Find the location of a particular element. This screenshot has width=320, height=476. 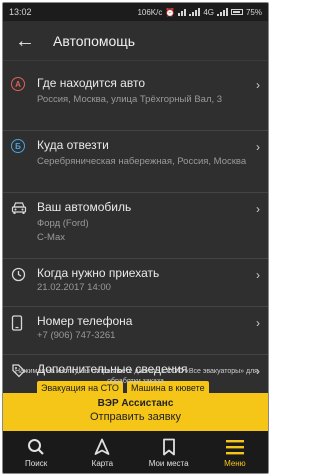

point-b-icon: Б is located at coordinates (19, 147).